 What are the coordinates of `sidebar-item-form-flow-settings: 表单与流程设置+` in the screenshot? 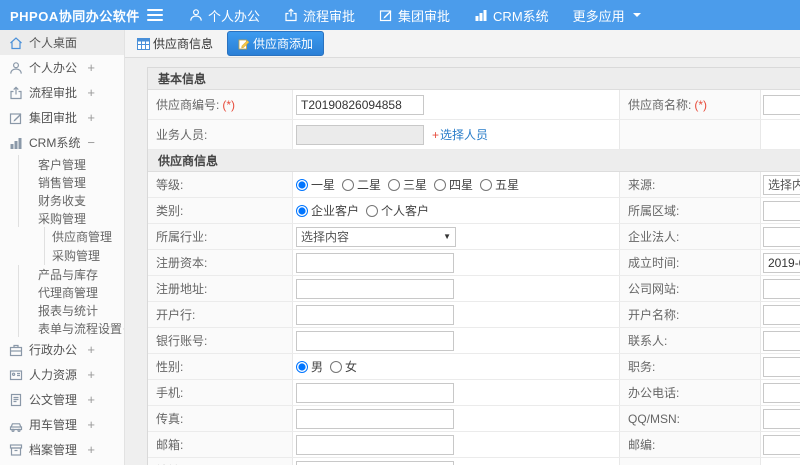 It's located at (71, 328).